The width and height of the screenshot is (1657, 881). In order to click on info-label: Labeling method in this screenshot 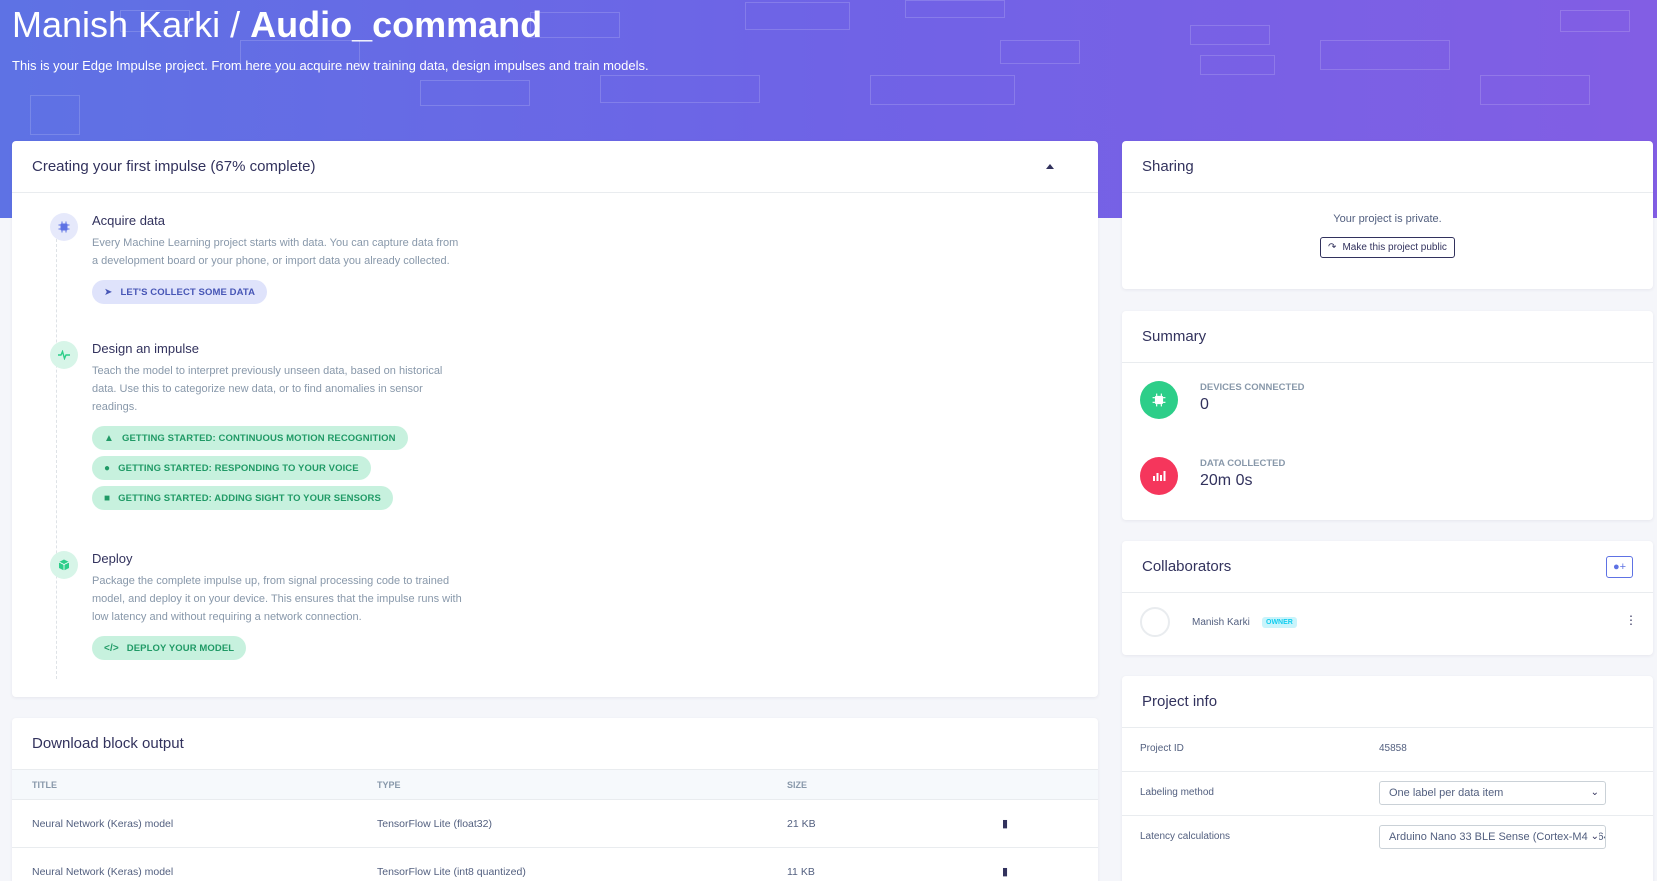, I will do `click(1177, 792)`.